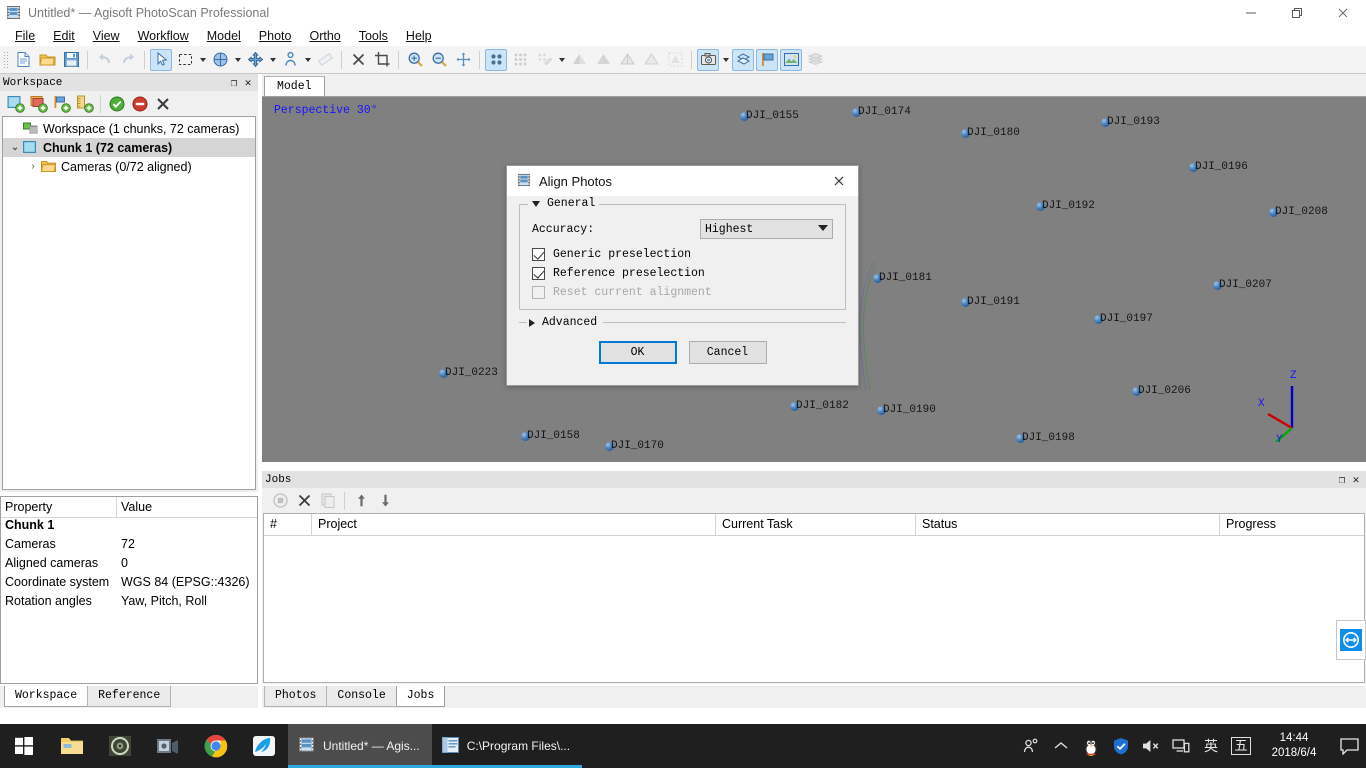 The height and width of the screenshot is (768, 1366). Describe the element at coordinates (64, 36) in the screenshot. I see `menu-edit: Edit` at that location.